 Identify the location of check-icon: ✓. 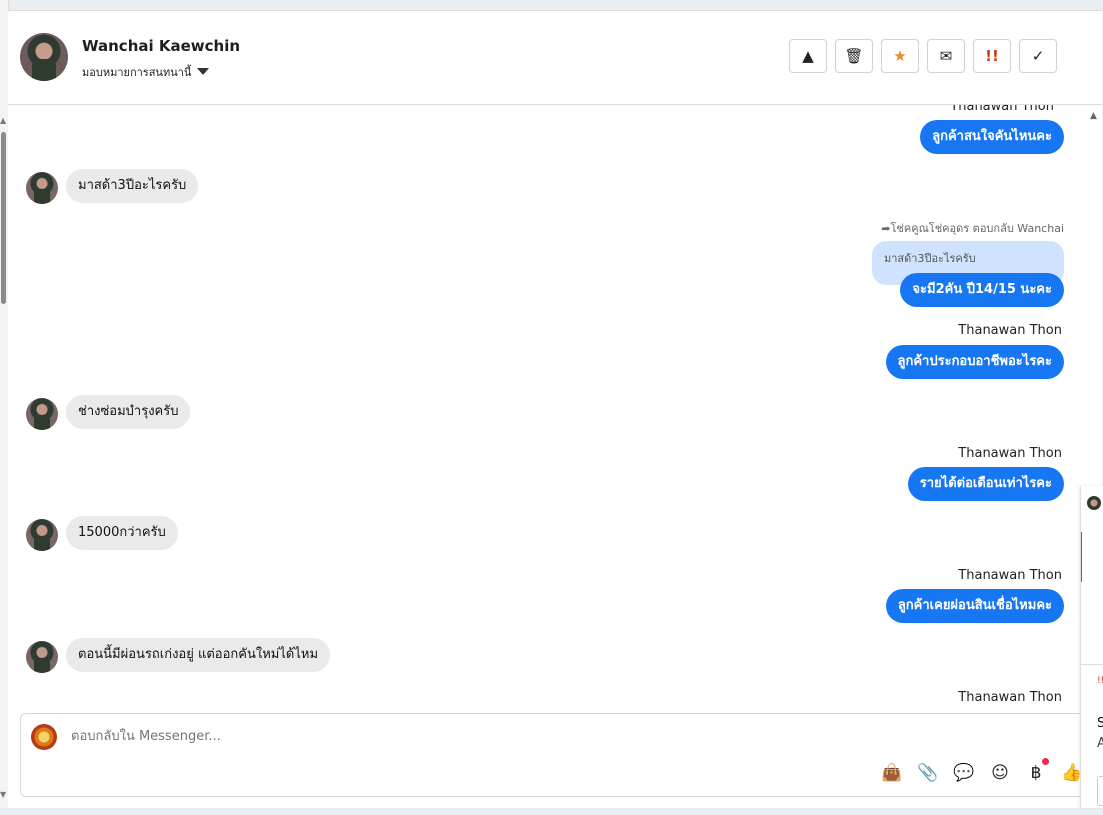
(1038, 56).